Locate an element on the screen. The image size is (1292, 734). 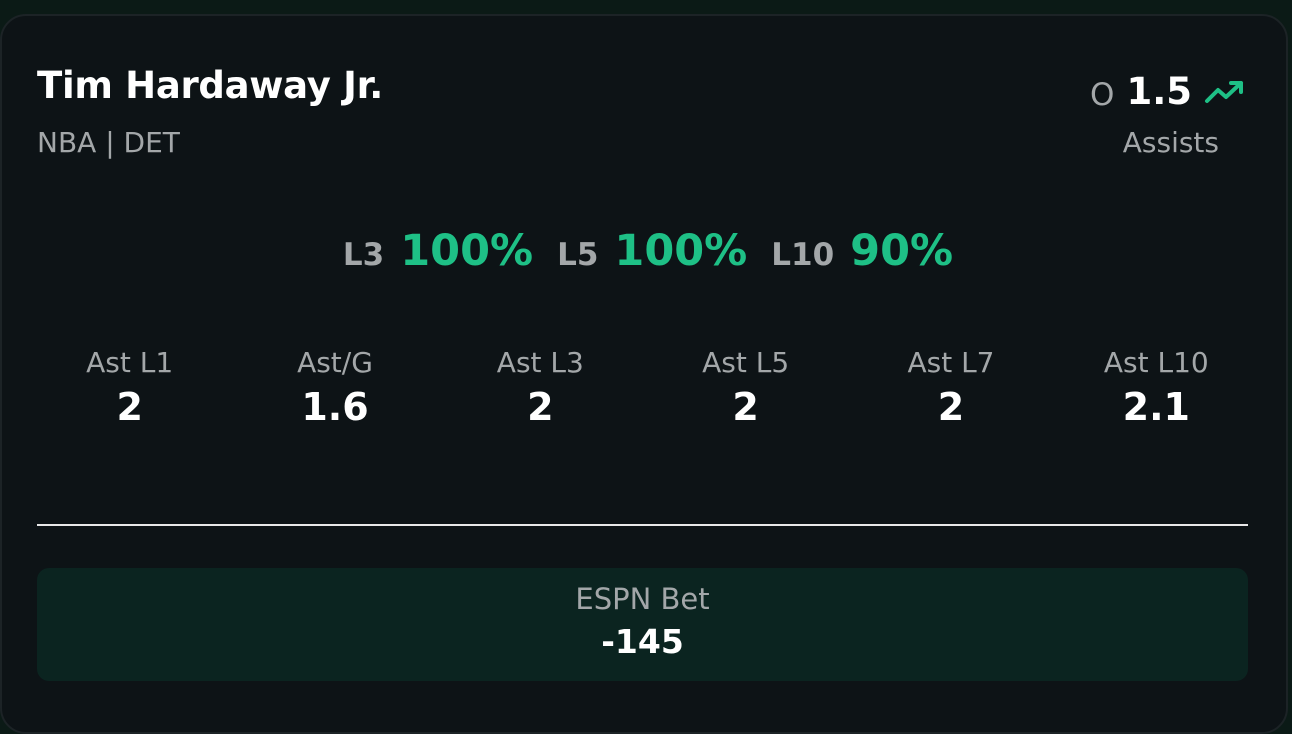
stat-ast-per-game: Ast/G 1.6 is located at coordinates (334, 387).